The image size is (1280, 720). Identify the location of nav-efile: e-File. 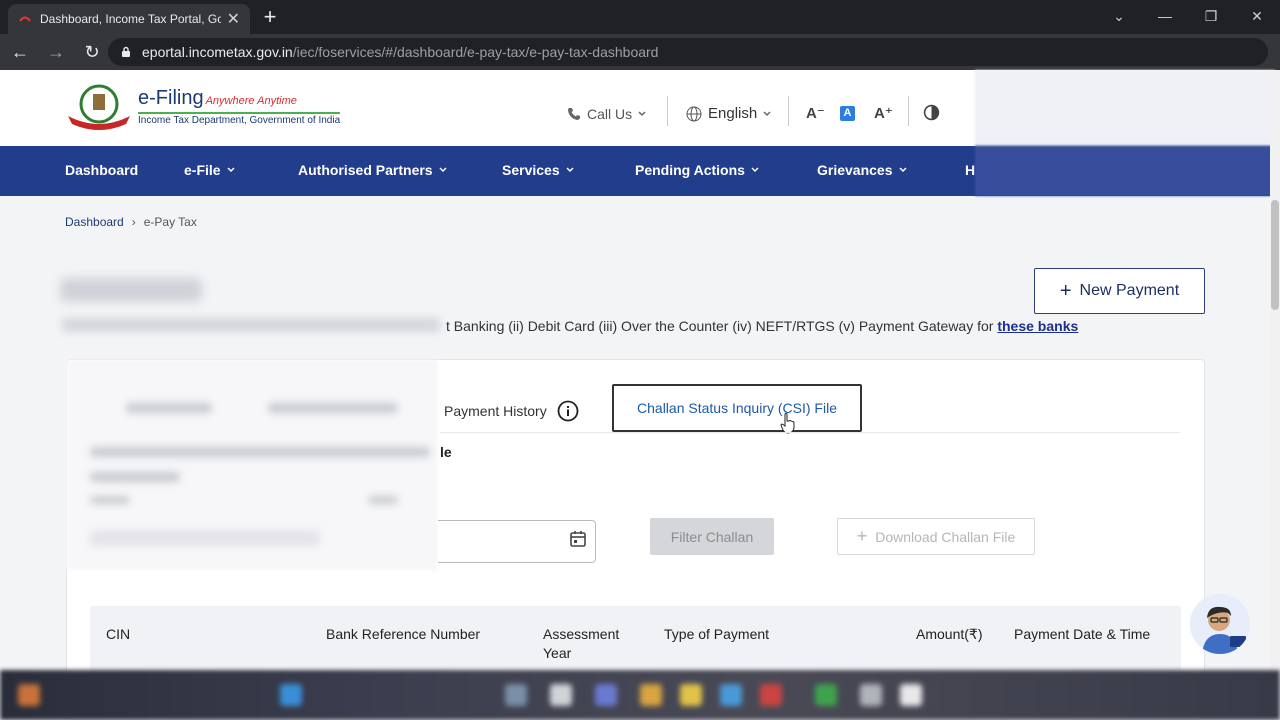
(209, 170).